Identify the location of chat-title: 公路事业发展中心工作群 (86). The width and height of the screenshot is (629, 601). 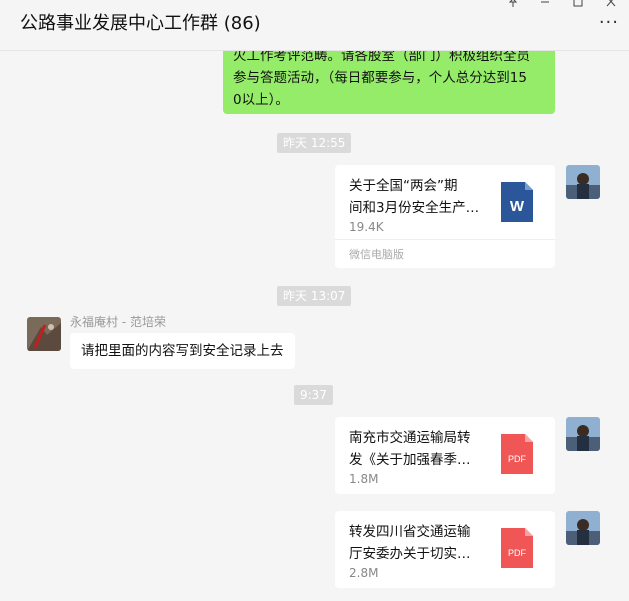
(140, 23).